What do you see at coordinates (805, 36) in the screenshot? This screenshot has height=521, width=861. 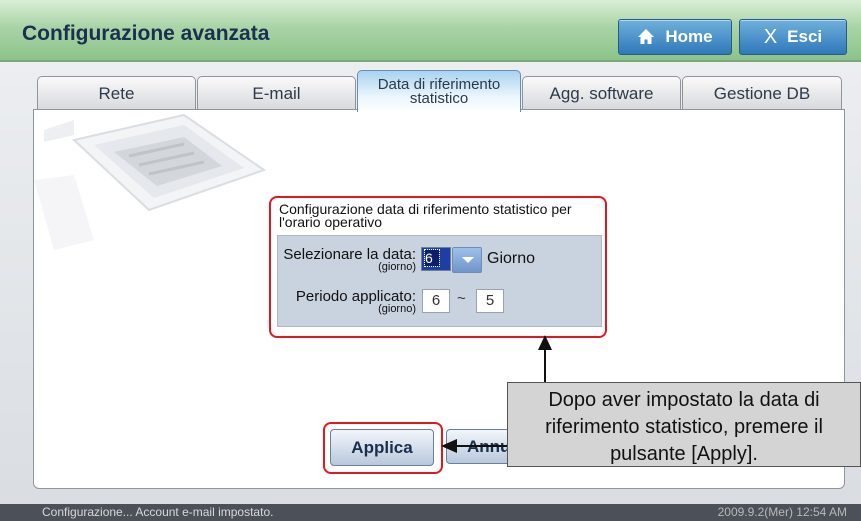 I see `exit-button-label: Esci` at bounding box center [805, 36].